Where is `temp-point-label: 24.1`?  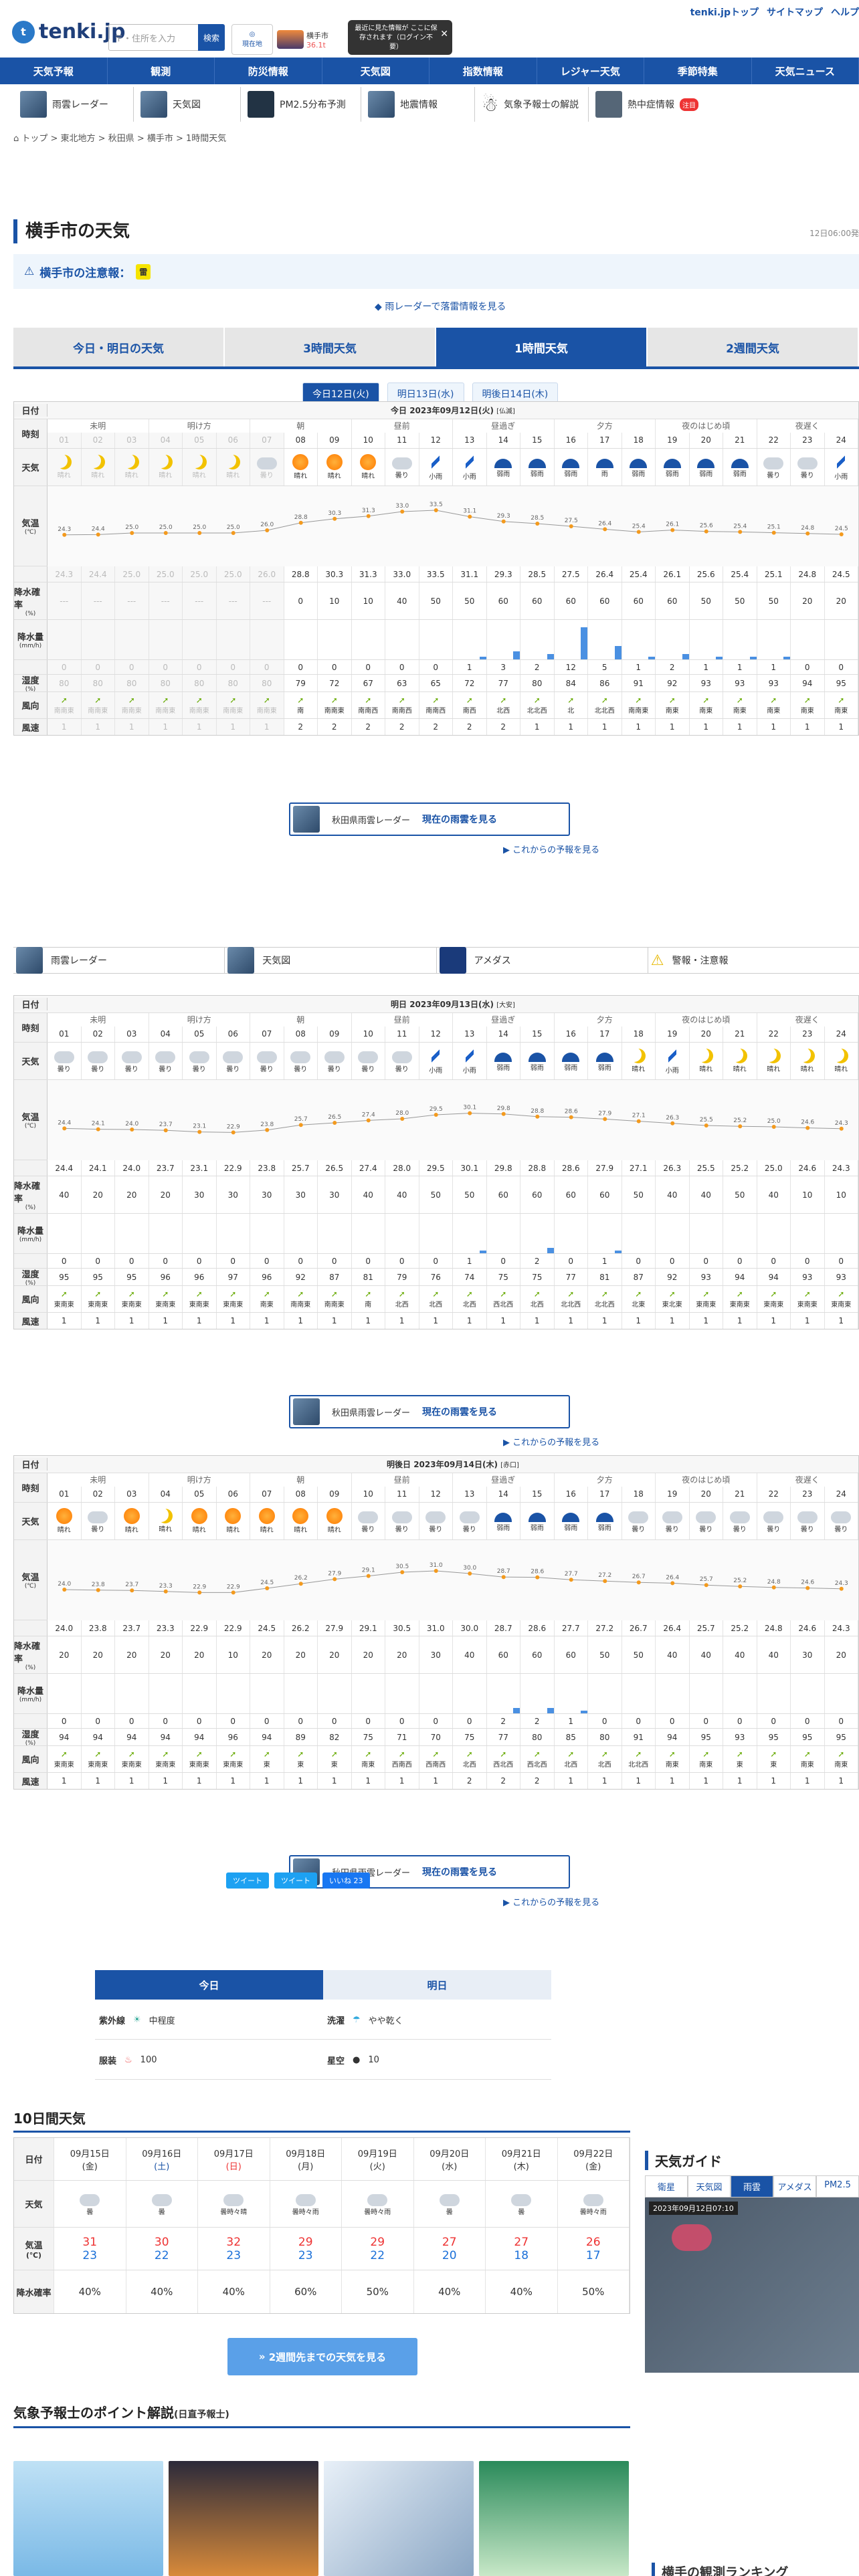 temp-point-label: 24.1 is located at coordinates (98, 1124).